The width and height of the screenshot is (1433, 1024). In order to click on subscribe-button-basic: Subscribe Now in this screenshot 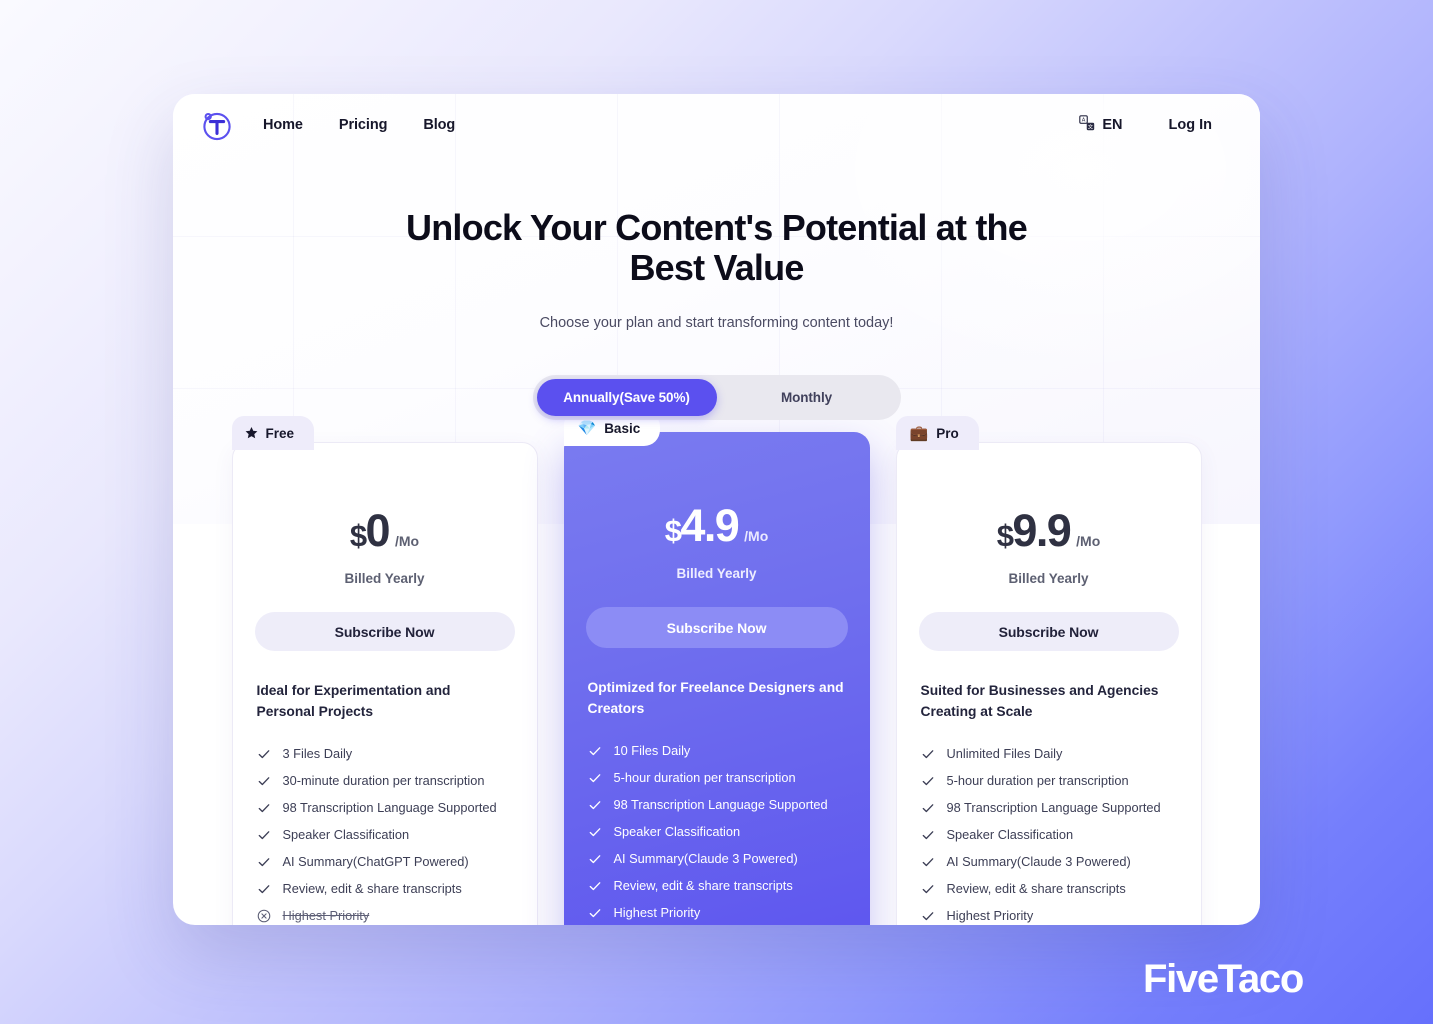, I will do `click(716, 627)`.